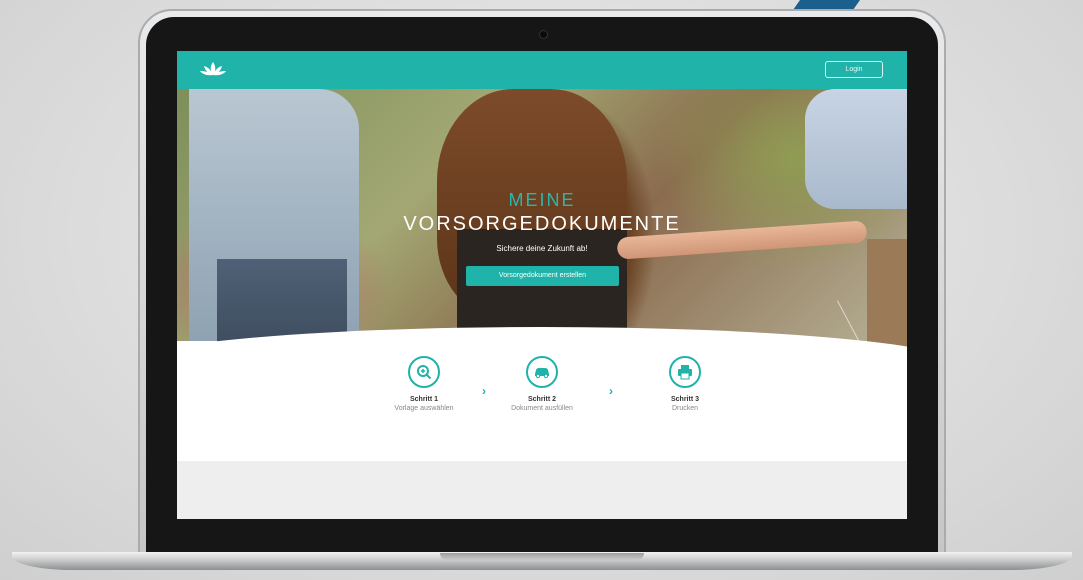 The width and height of the screenshot is (1083, 580). What do you see at coordinates (543, 34) in the screenshot?
I see `camera-icon` at bounding box center [543, 34].